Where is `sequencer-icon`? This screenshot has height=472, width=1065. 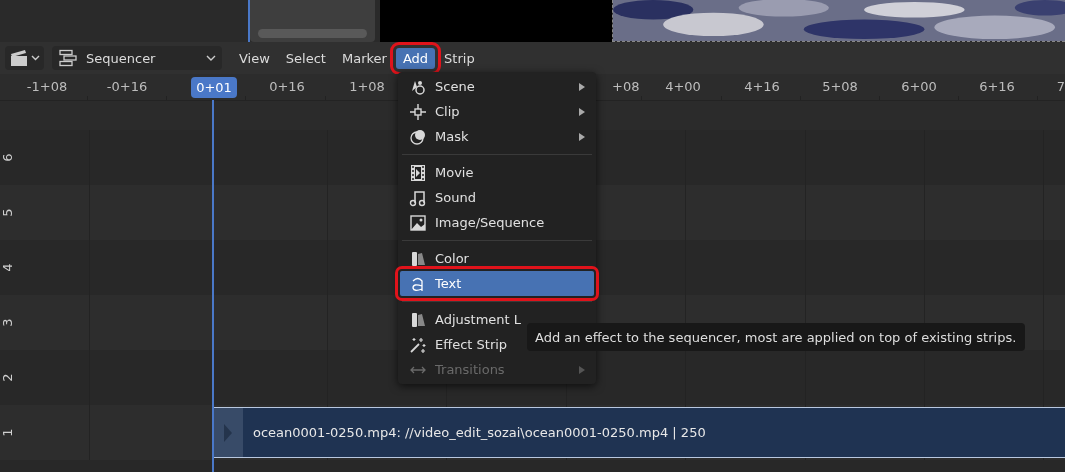
sequencer-icon is located at coordinates (68, 58).